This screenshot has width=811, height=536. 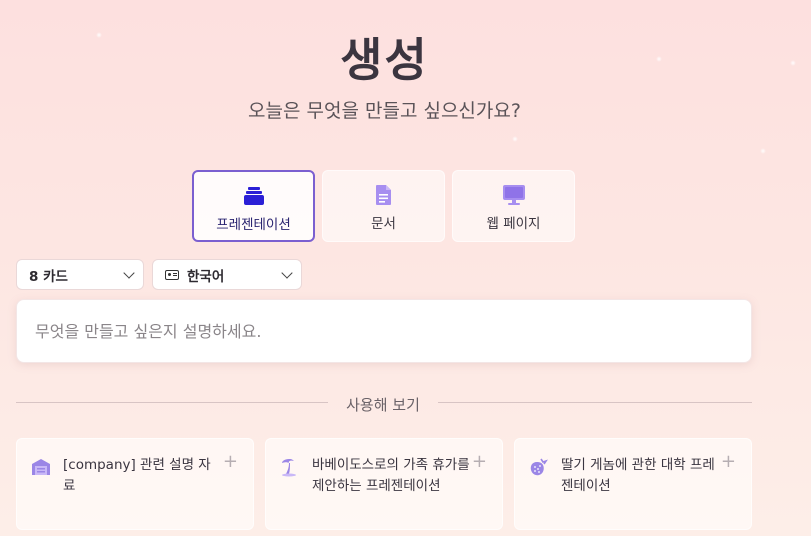 I want to click on tab-label: 프레젠테이션, so click(x=253, y=225).